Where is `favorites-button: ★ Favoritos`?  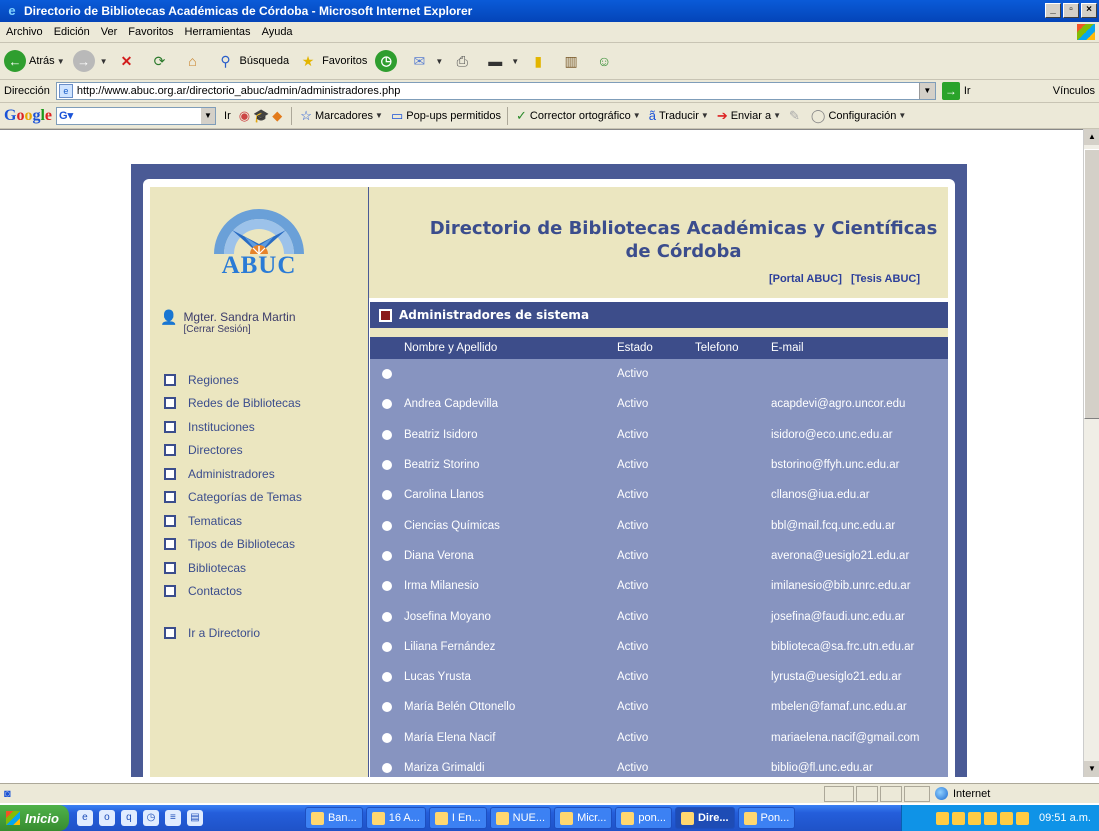 favorites-button: ★ Favoritos is located at coordinates (332, 61).